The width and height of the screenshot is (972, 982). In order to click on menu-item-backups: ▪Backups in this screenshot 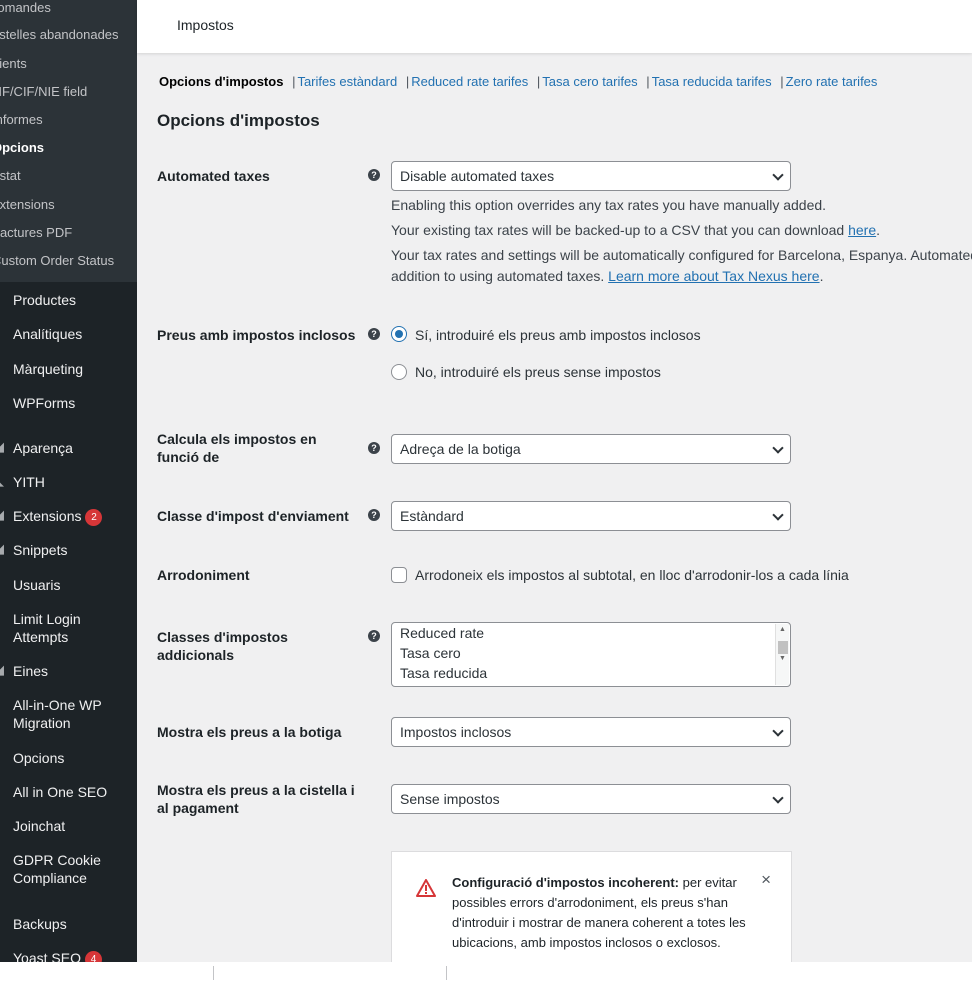, I will do `click(68, 924)`.